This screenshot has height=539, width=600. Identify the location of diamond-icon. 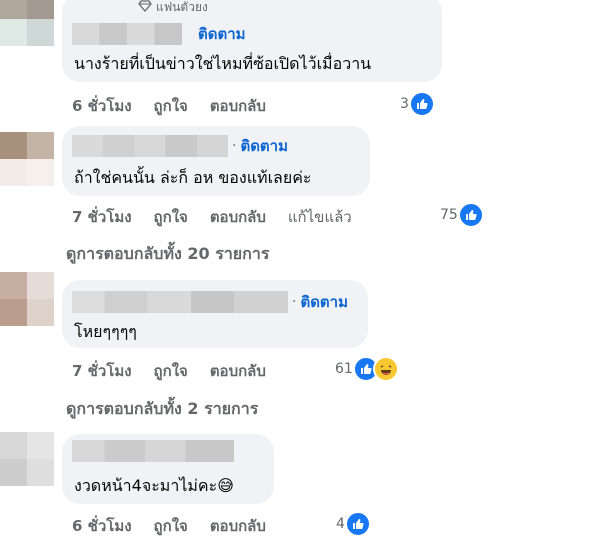
(145, 7).